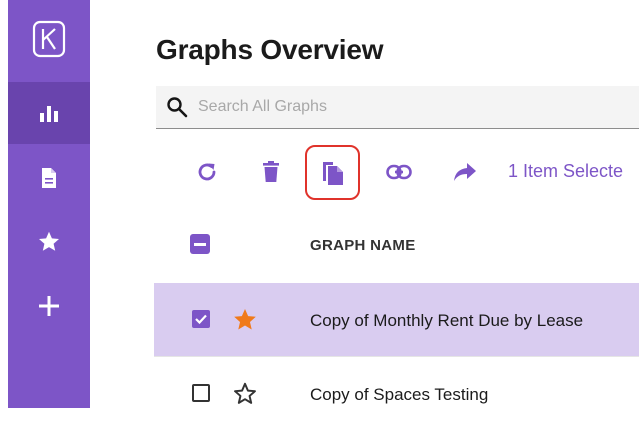 The image size is (639, 431). I want to click on bar-chart-icon, so click(49, 114).